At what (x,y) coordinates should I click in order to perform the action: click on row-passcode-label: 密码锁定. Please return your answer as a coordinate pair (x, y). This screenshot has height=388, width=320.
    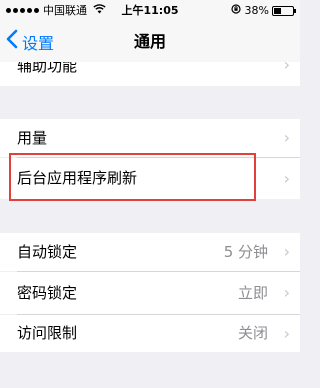
    Looking at the image, I should click on (47, 293).